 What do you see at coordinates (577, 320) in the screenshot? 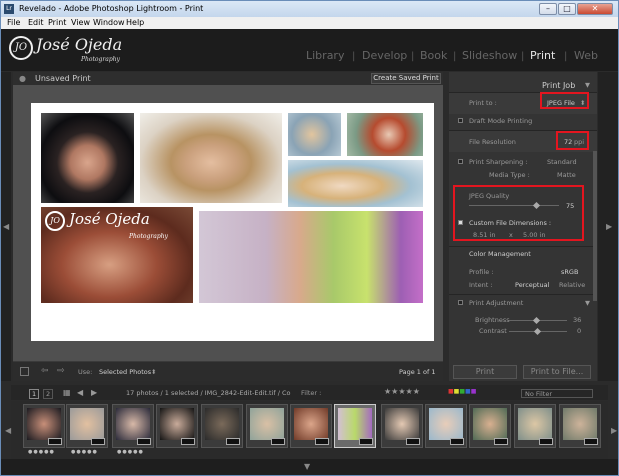
I see `brightness-value: 36` at bounding box center [577, 320].